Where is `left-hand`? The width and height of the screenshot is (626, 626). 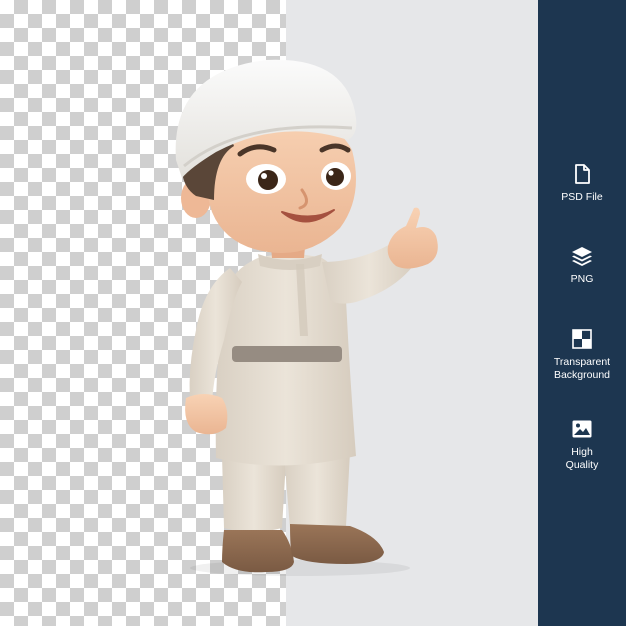
left-hand is located at coordinates (206, 414).